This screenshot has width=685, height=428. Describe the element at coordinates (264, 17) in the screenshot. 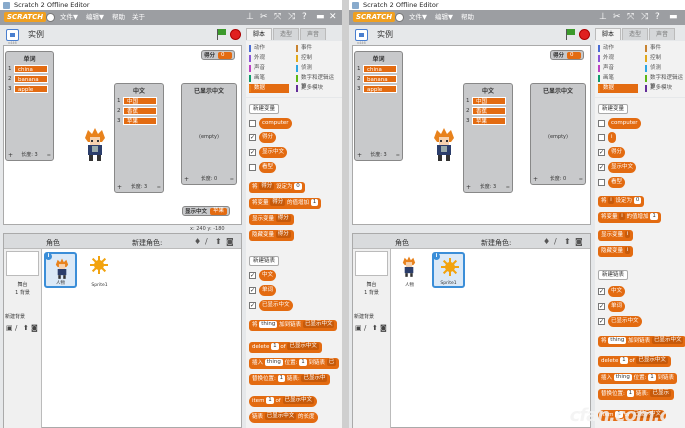

I see `delete-icon: ✂` at that location.